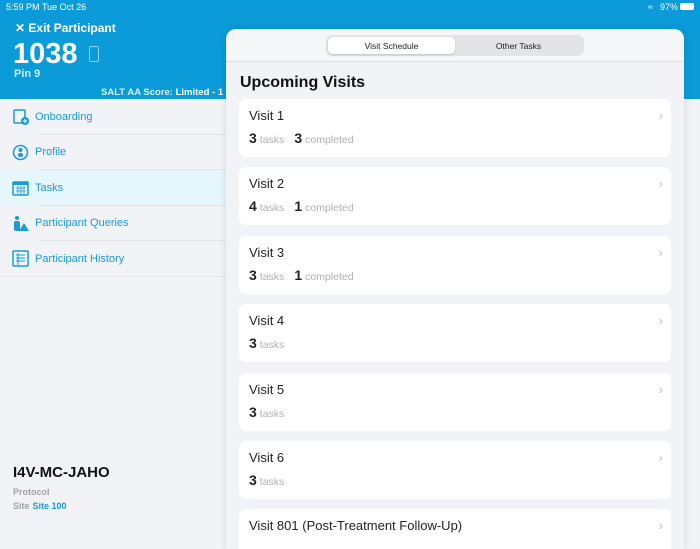 This screenshot has width=700, height=549. What do you see at coordinates (45, 54) in the screenshot?
I see `participant-id: 1038` at bounding box center [45, 54].